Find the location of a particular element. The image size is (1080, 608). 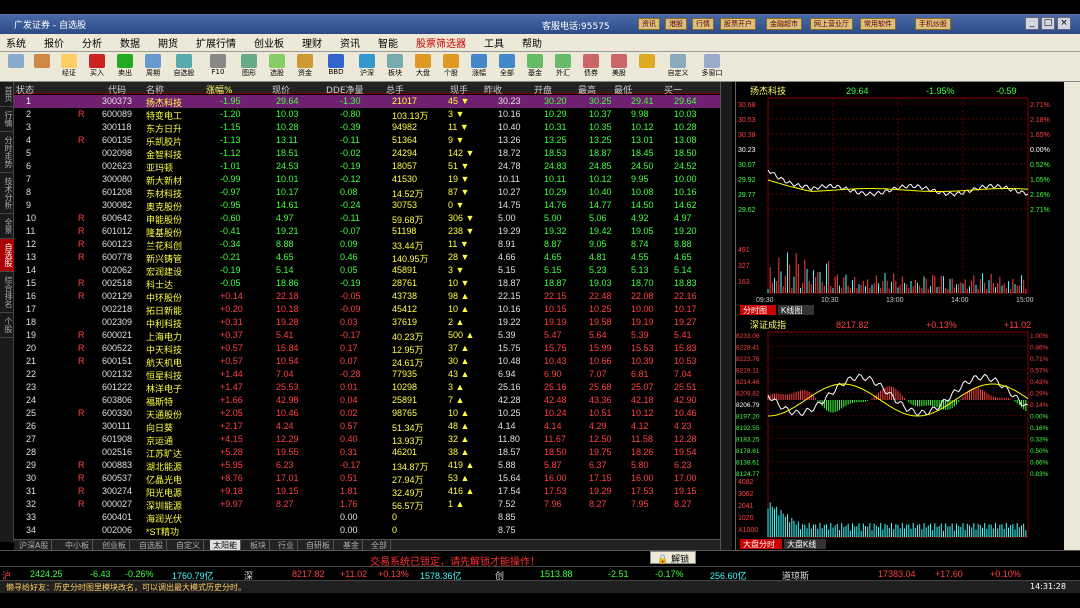

close-button: × is located at coordinates (1064, 23).